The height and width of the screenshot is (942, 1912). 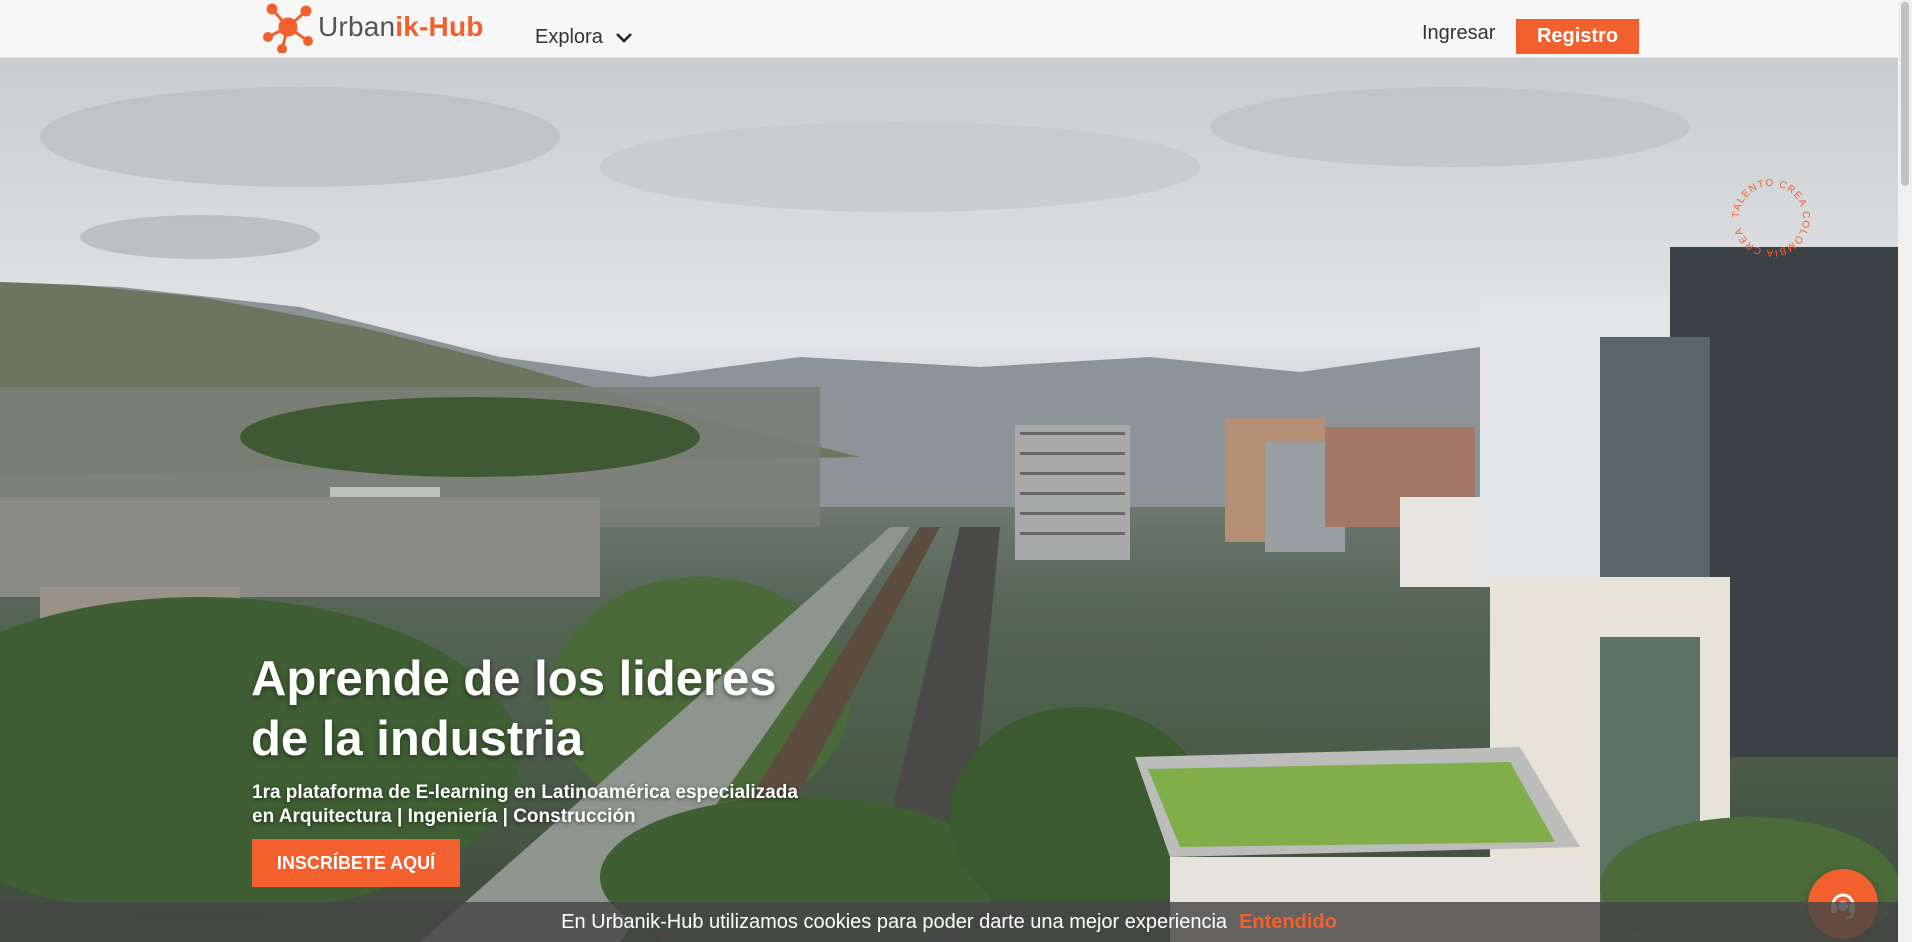 I want to click on talento-crea-colombia-badge: TALENTO CREA COLOMBIA CREA, so click(x=1771, y=218).